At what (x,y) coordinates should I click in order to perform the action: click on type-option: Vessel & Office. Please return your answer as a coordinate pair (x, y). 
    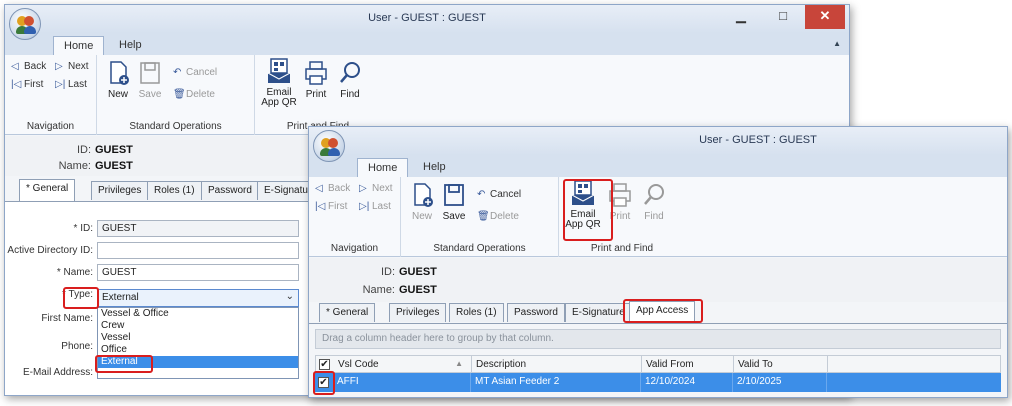
    Looking at the image, I should click on (198, 314).